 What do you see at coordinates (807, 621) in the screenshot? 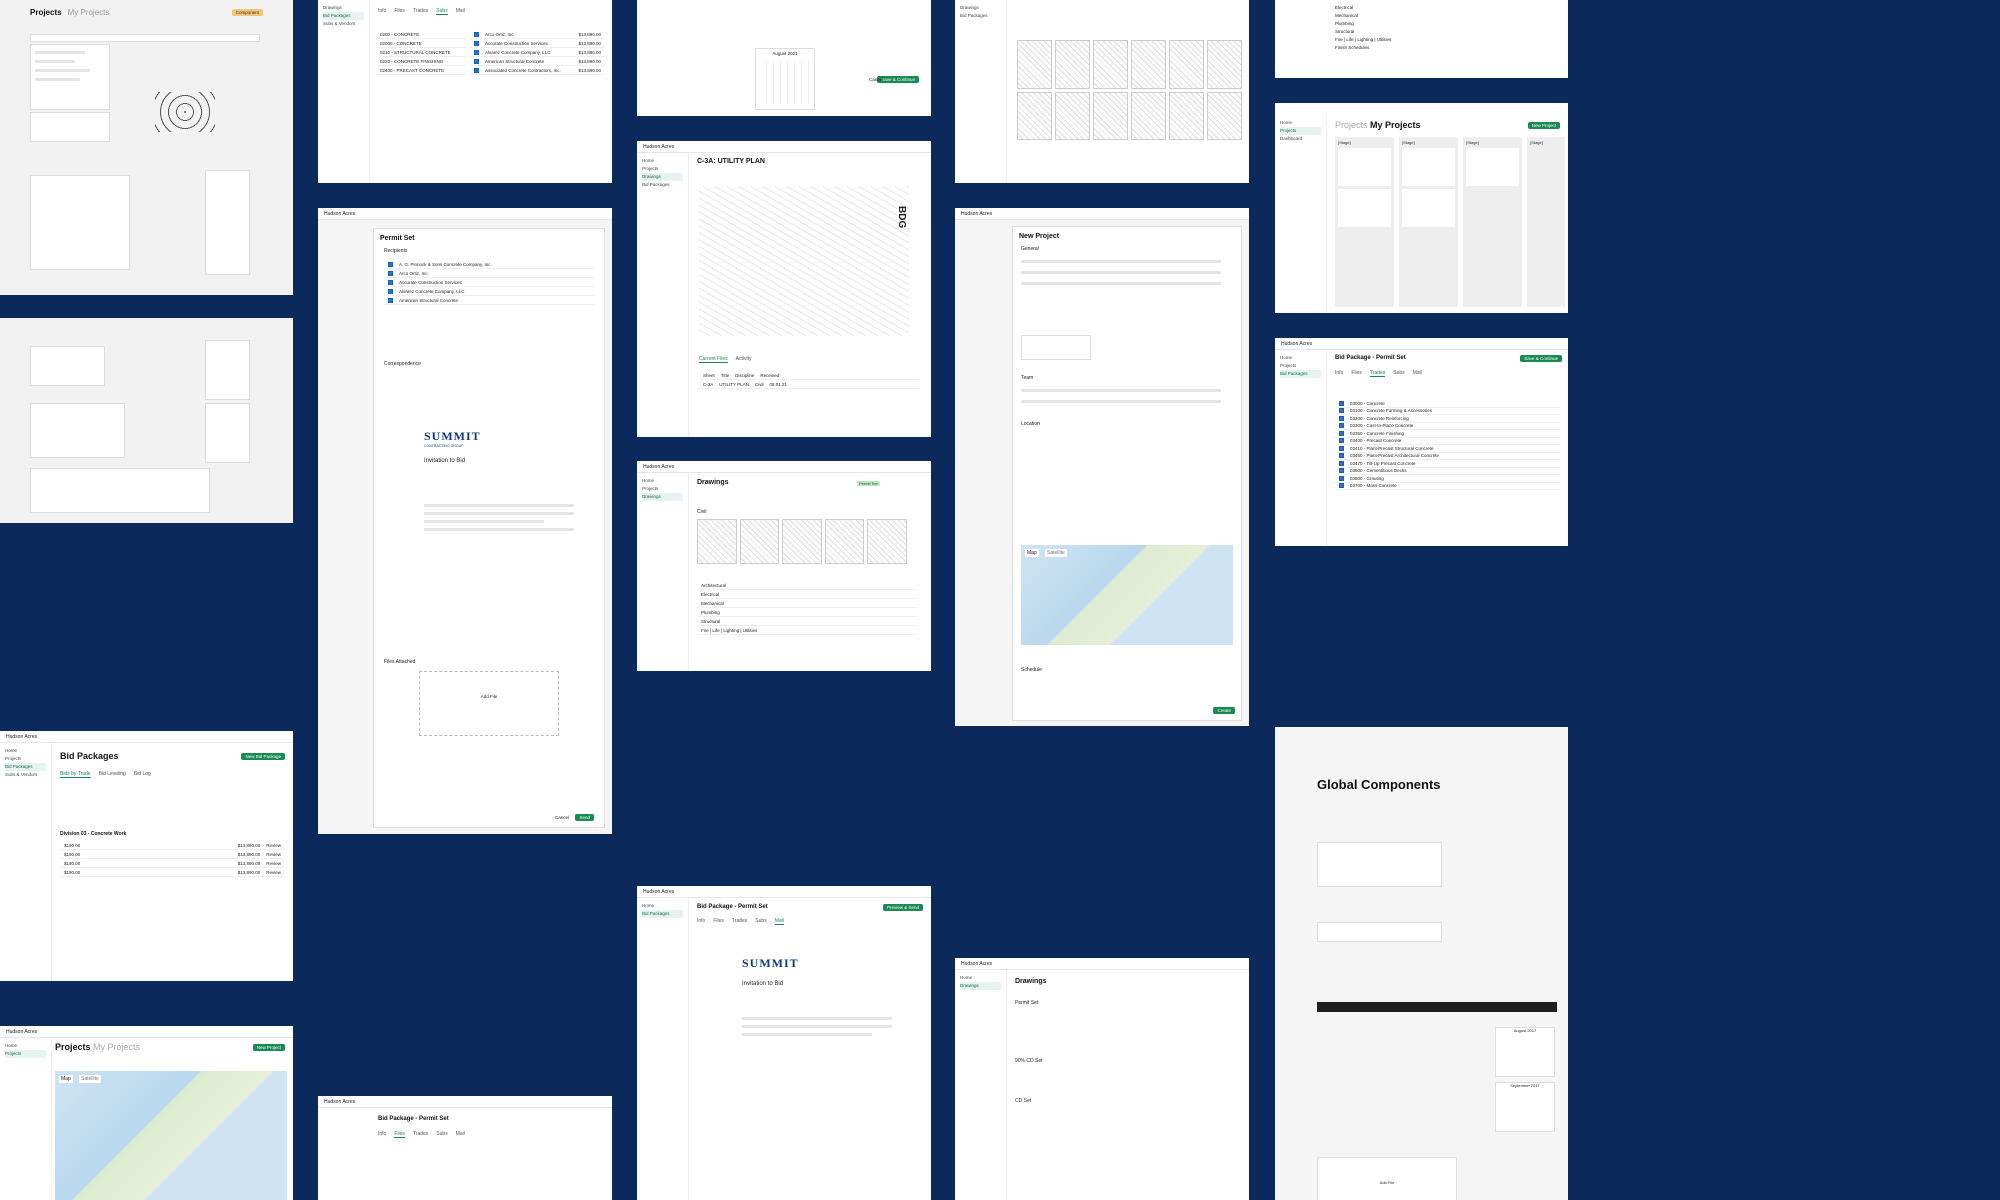
I see `list-item: Structural` at bounding box center [807, 621].